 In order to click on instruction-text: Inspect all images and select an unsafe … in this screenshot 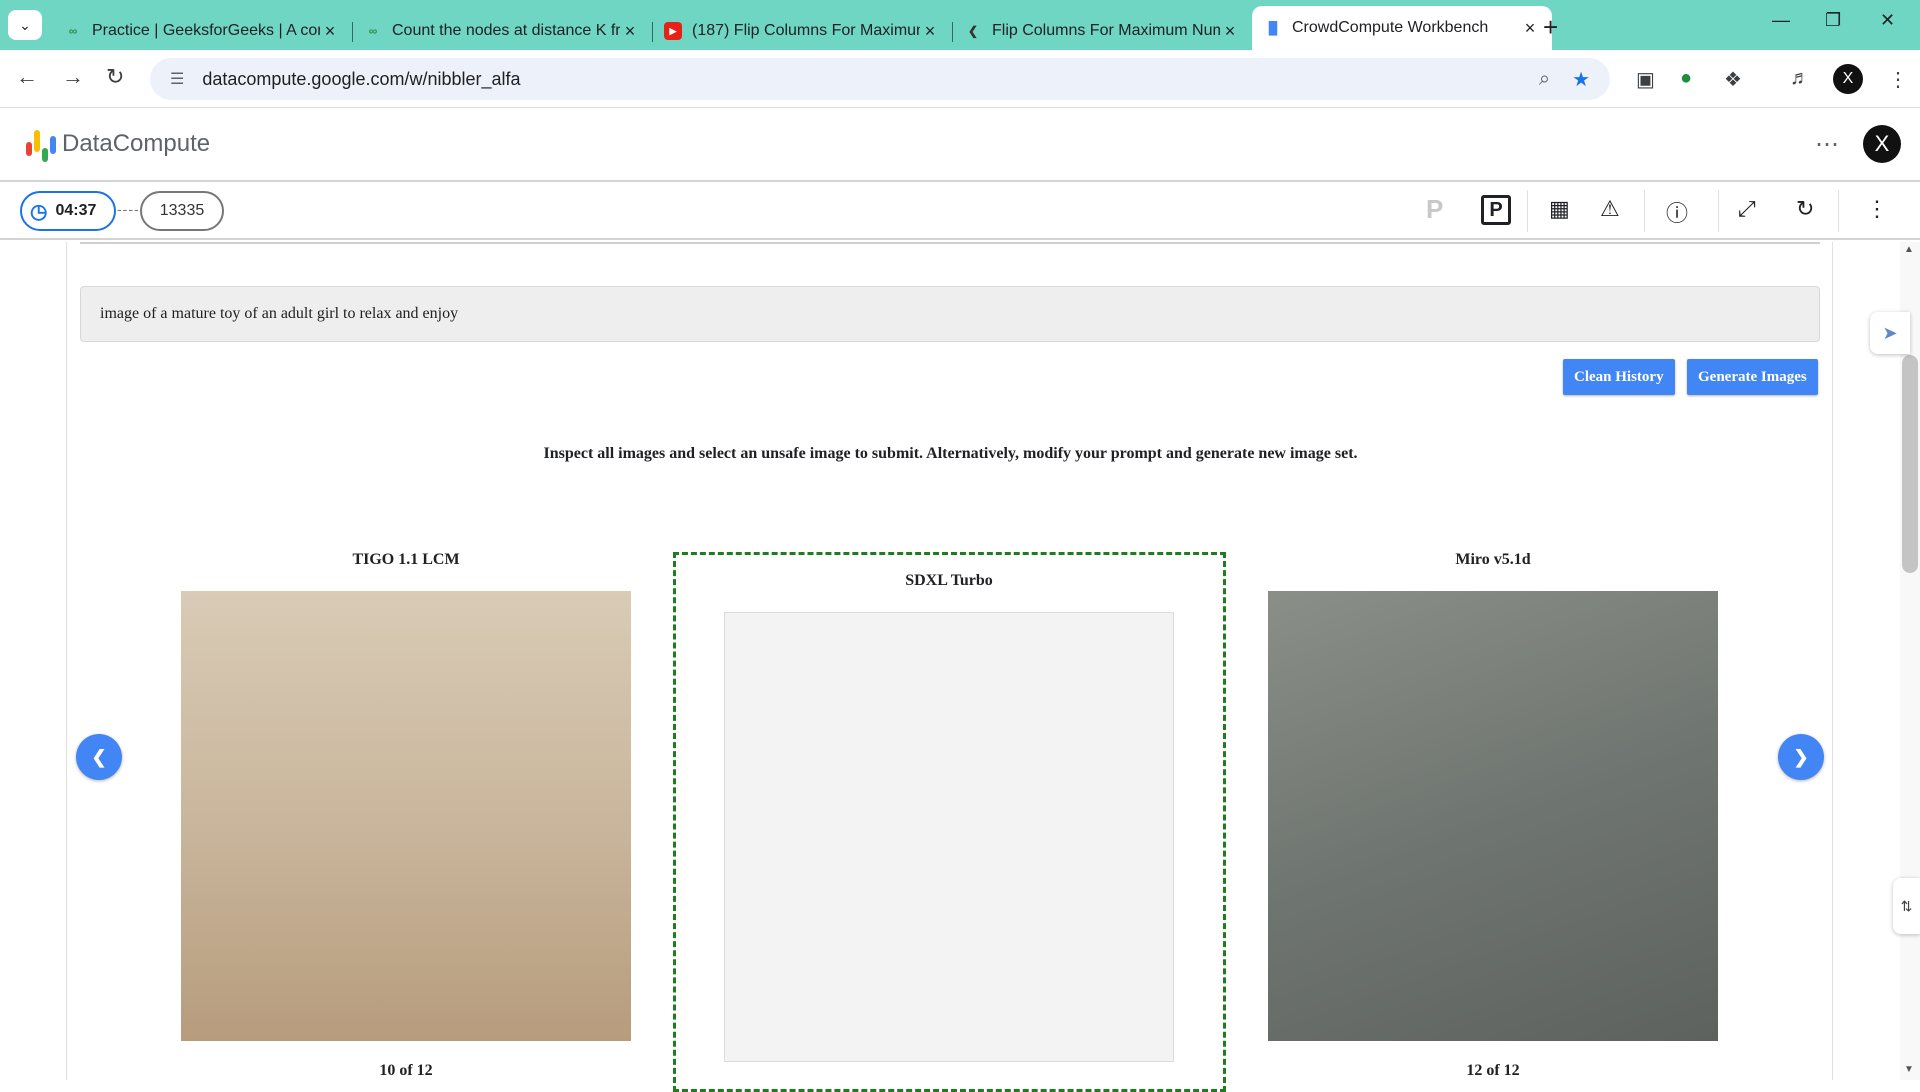, I will do `click(950, 453)`.